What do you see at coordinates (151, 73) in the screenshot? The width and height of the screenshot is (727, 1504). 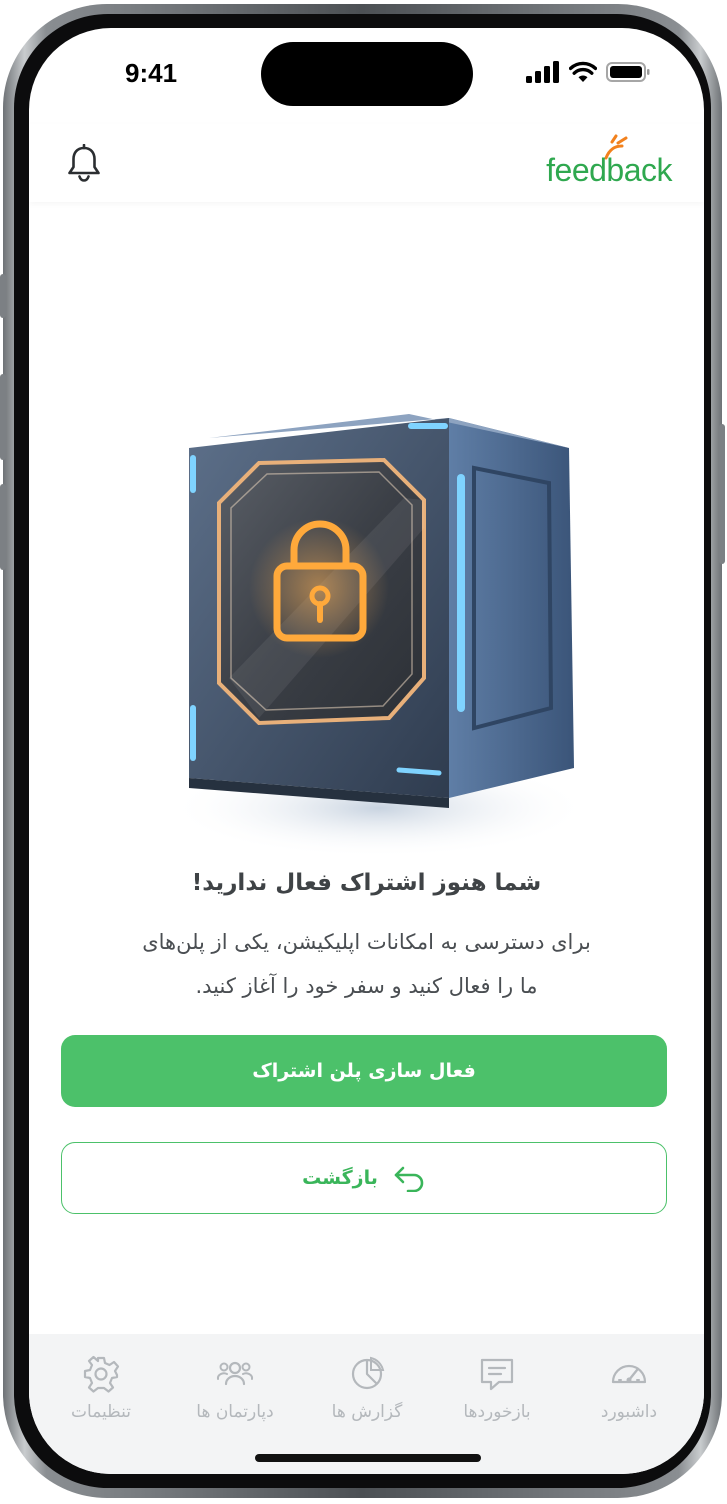 I see `status-time: 9:41` at bounding box center [151, 73].